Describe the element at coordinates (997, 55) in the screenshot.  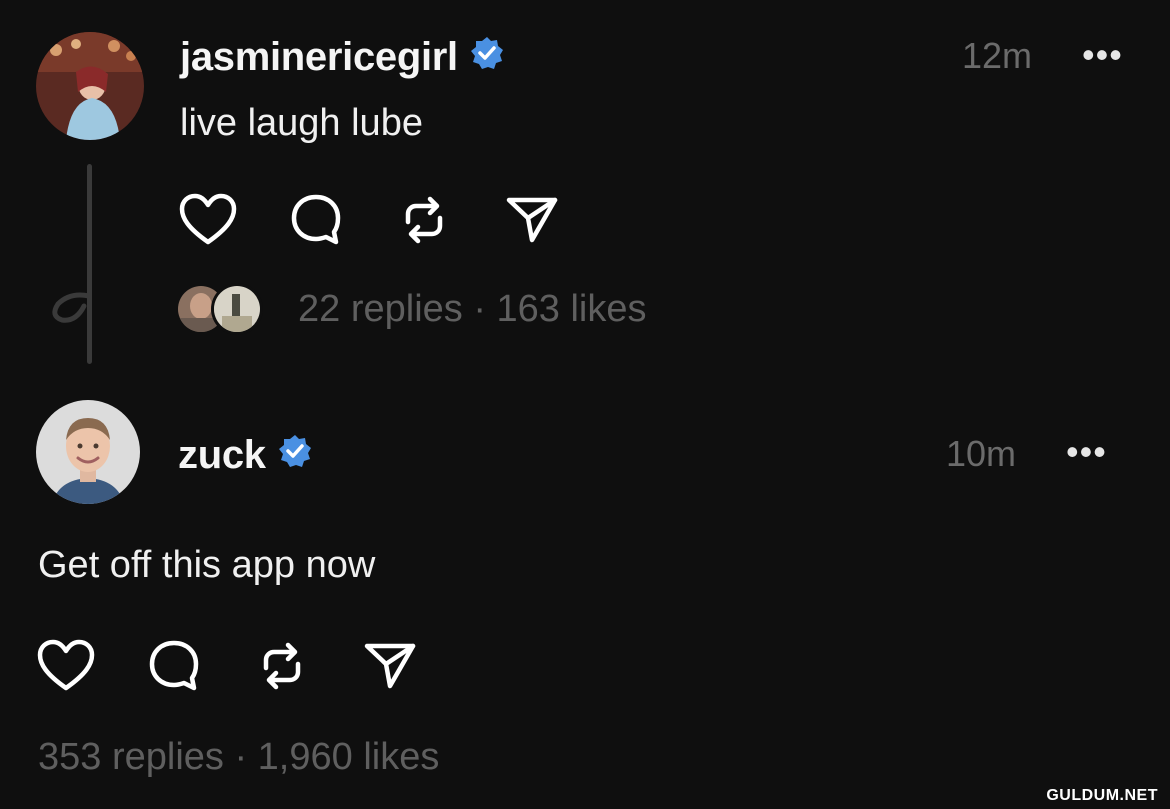
I see `post-timestamp: 12m` at that location.